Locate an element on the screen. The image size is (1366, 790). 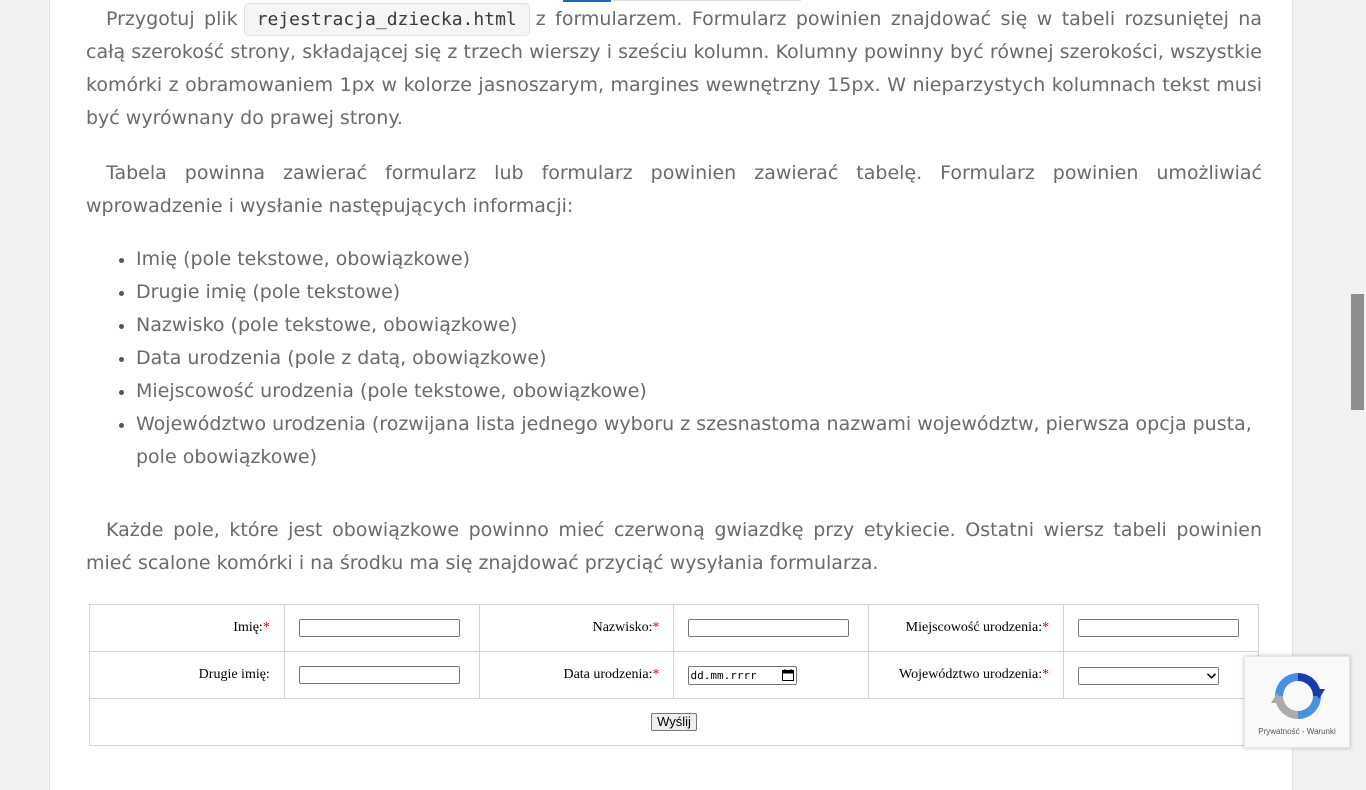
list-item: Imię (pole tekstowe, obowiązkowe) is located at coordinates (699, 259).